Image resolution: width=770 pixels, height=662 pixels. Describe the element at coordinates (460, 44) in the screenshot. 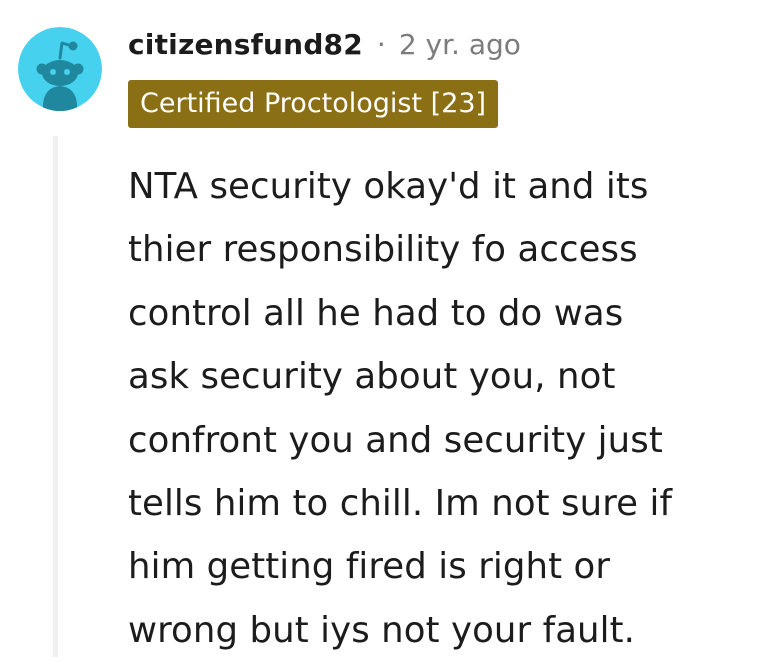

I see `timestamp: 2 yr. ago` at that location.